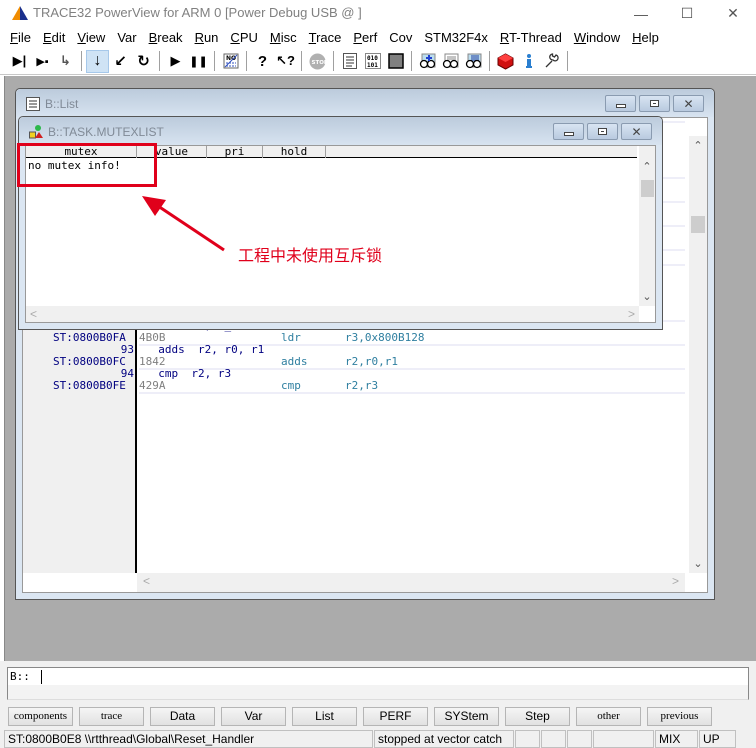  What do you see at coordinates (645, 37) in the screenshot?
I see `menu-help: Help` at bounding box center [645, 37].